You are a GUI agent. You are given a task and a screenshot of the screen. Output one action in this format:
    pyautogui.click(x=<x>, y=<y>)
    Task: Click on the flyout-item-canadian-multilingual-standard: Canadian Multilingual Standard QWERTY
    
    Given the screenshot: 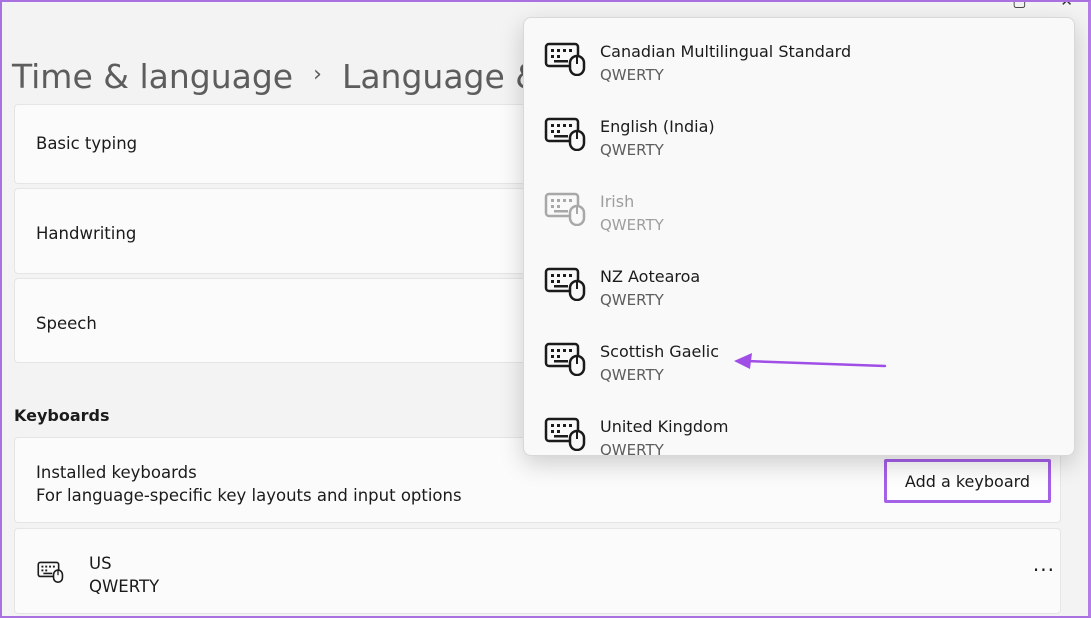 What is the action you would take?
    pyautogui.click(x=799, y=55)
    